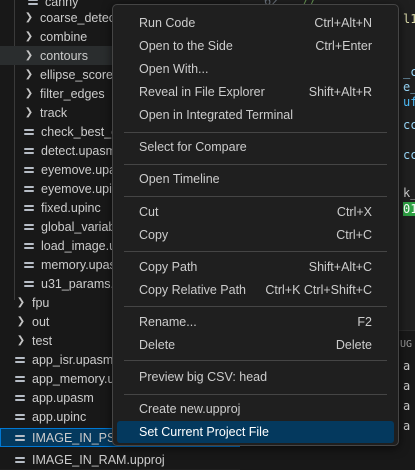  What do you see at coordinates (255, 290) in the screenshot?
I see `menu-item-copy-relative-path: Copy Relative Path Ctrl+K Ctrl+Shift+C` at bounding box center [255, 290].